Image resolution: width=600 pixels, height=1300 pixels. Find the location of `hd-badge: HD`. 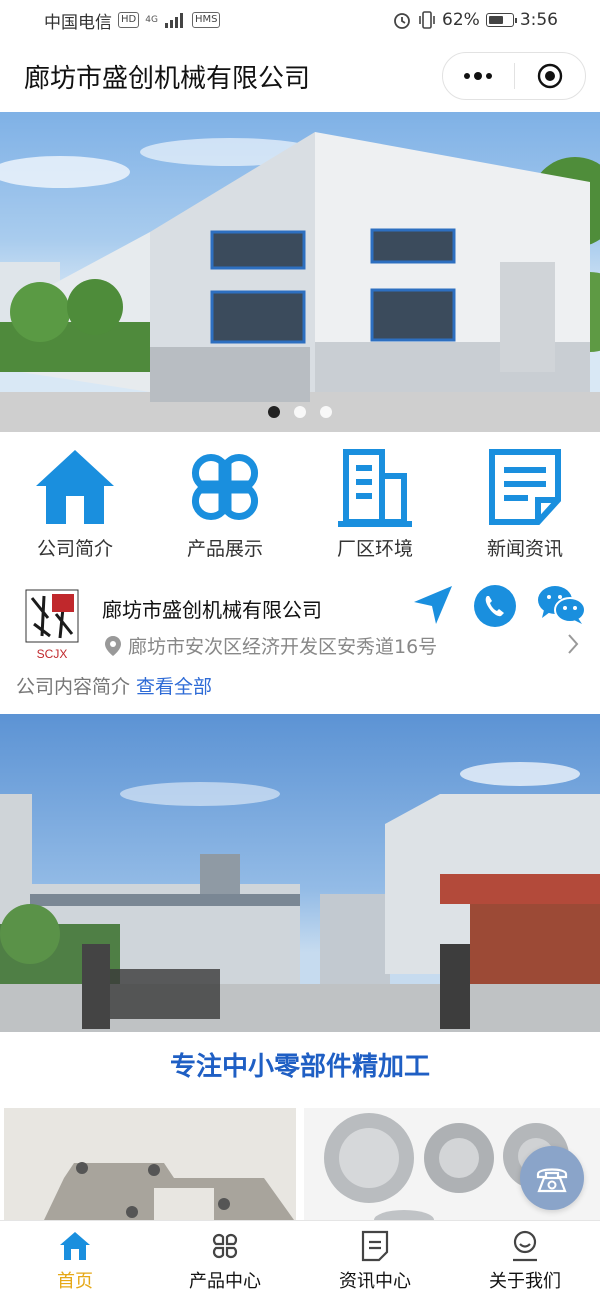

hd-badge: HD is located at coordinates (129, 20).